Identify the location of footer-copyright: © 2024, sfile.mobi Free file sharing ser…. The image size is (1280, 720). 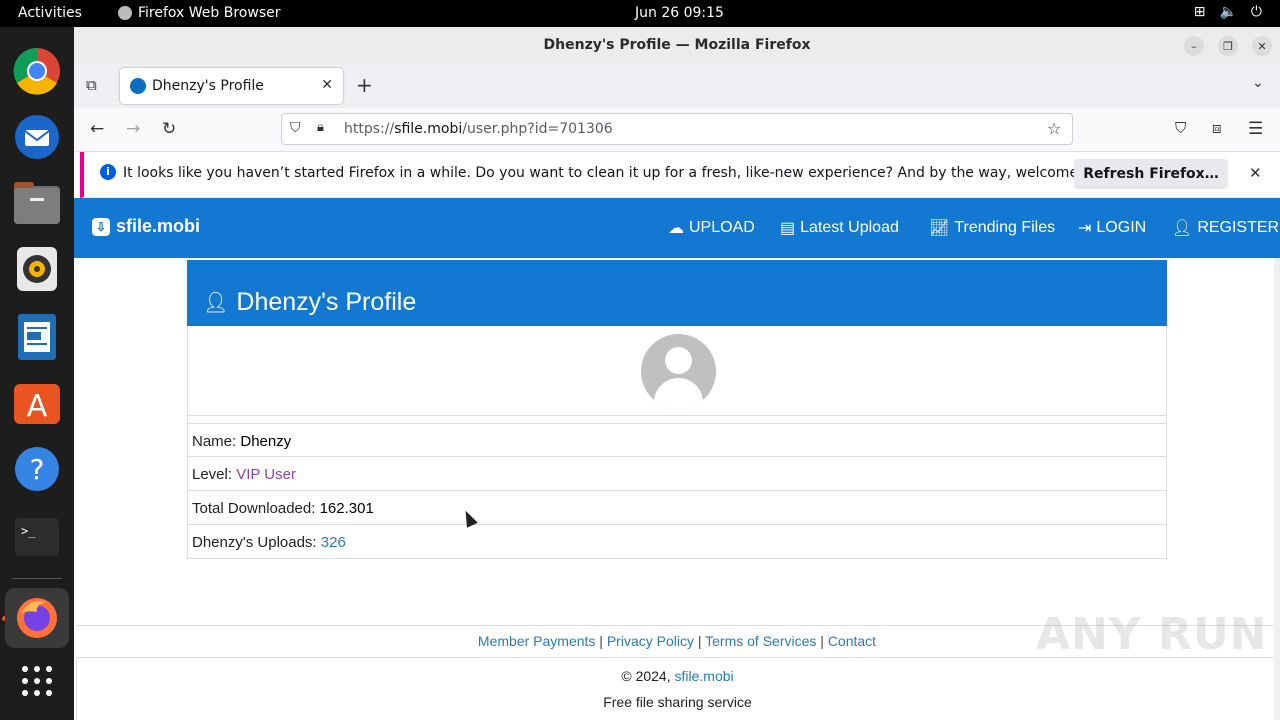
(677, 690).